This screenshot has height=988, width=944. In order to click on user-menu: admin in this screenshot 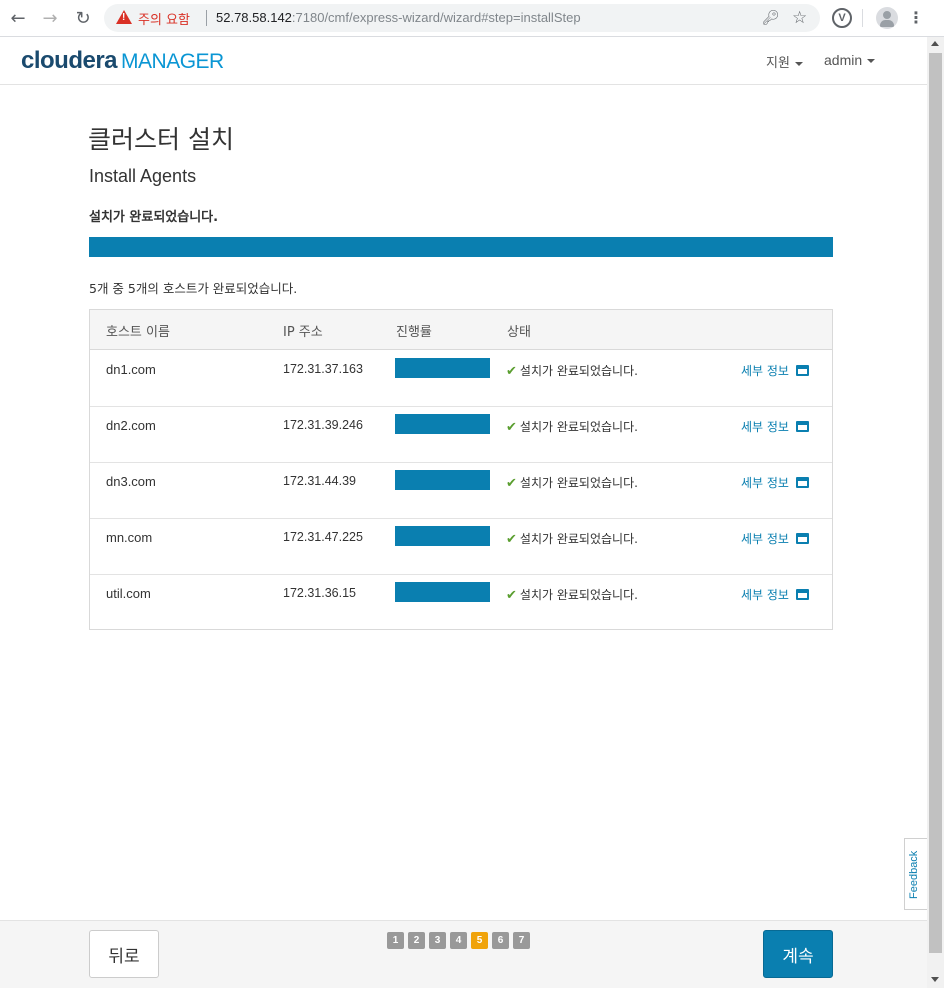, I will do `click(850, 60)`.